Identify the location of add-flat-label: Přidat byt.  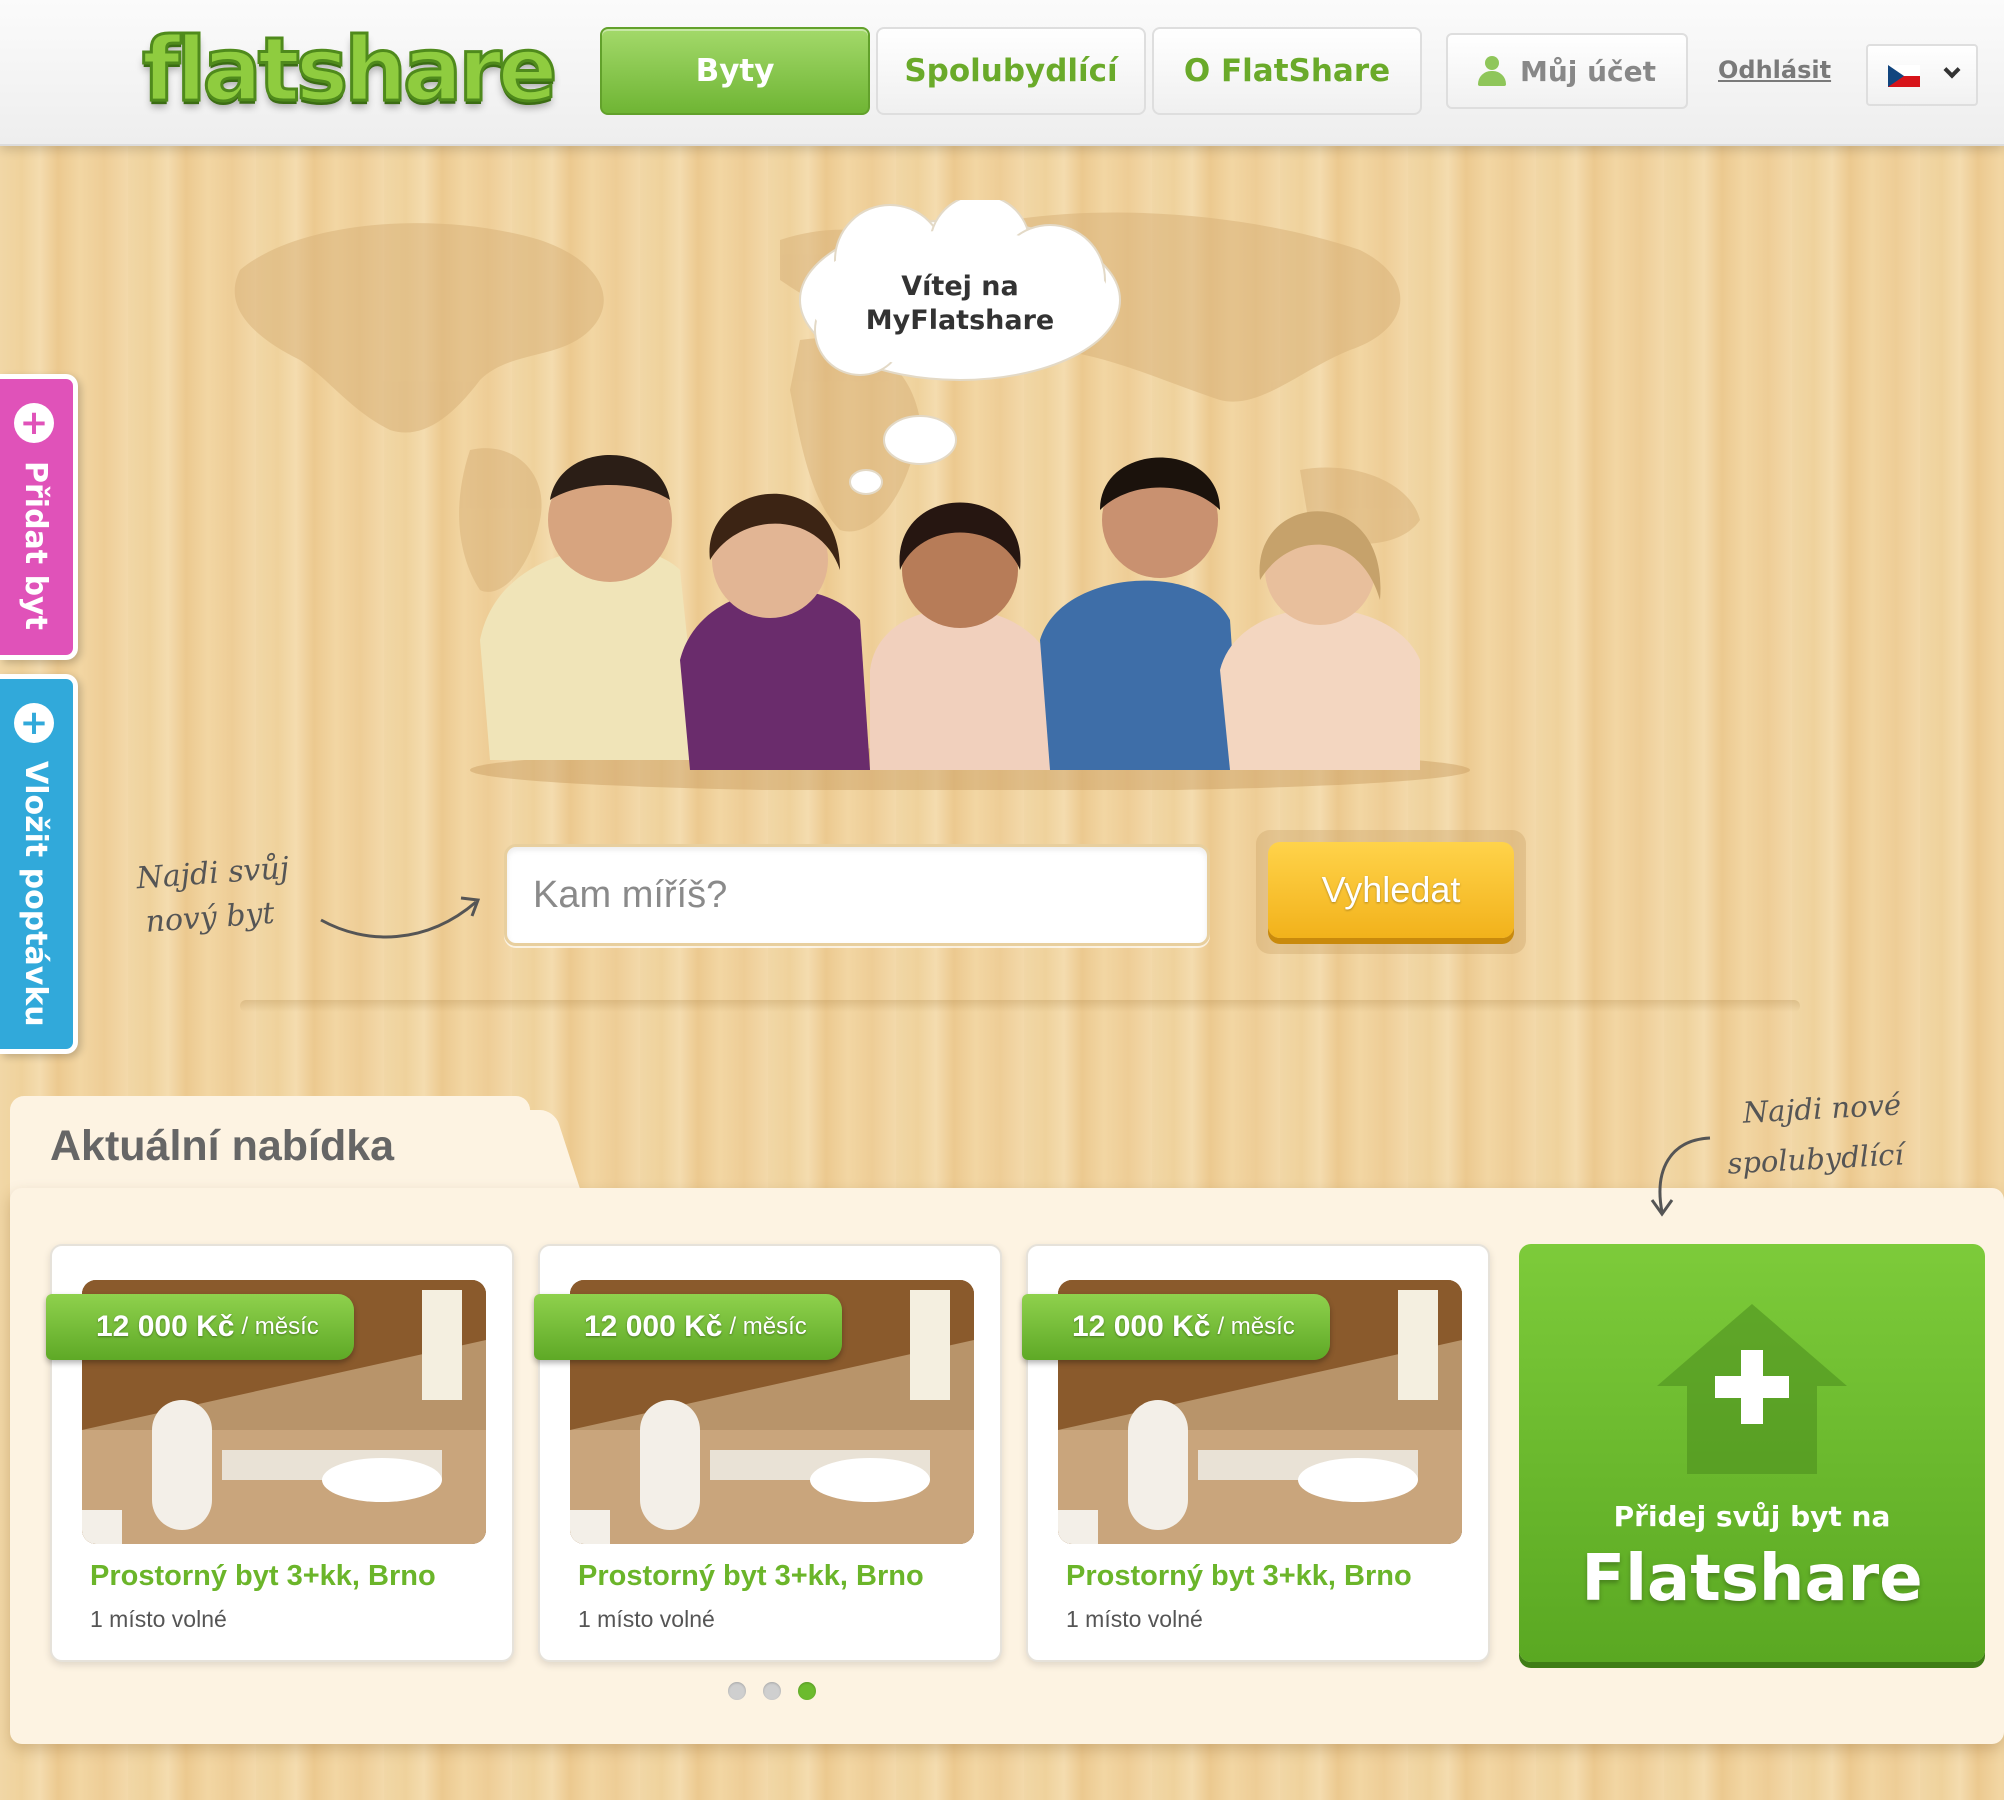
(35, 545).